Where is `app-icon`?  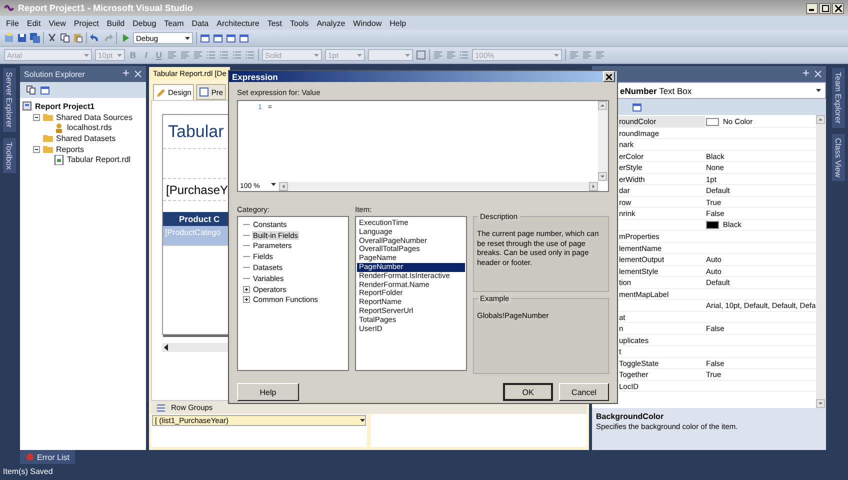 app-icon is located at coordinates (9, 8).